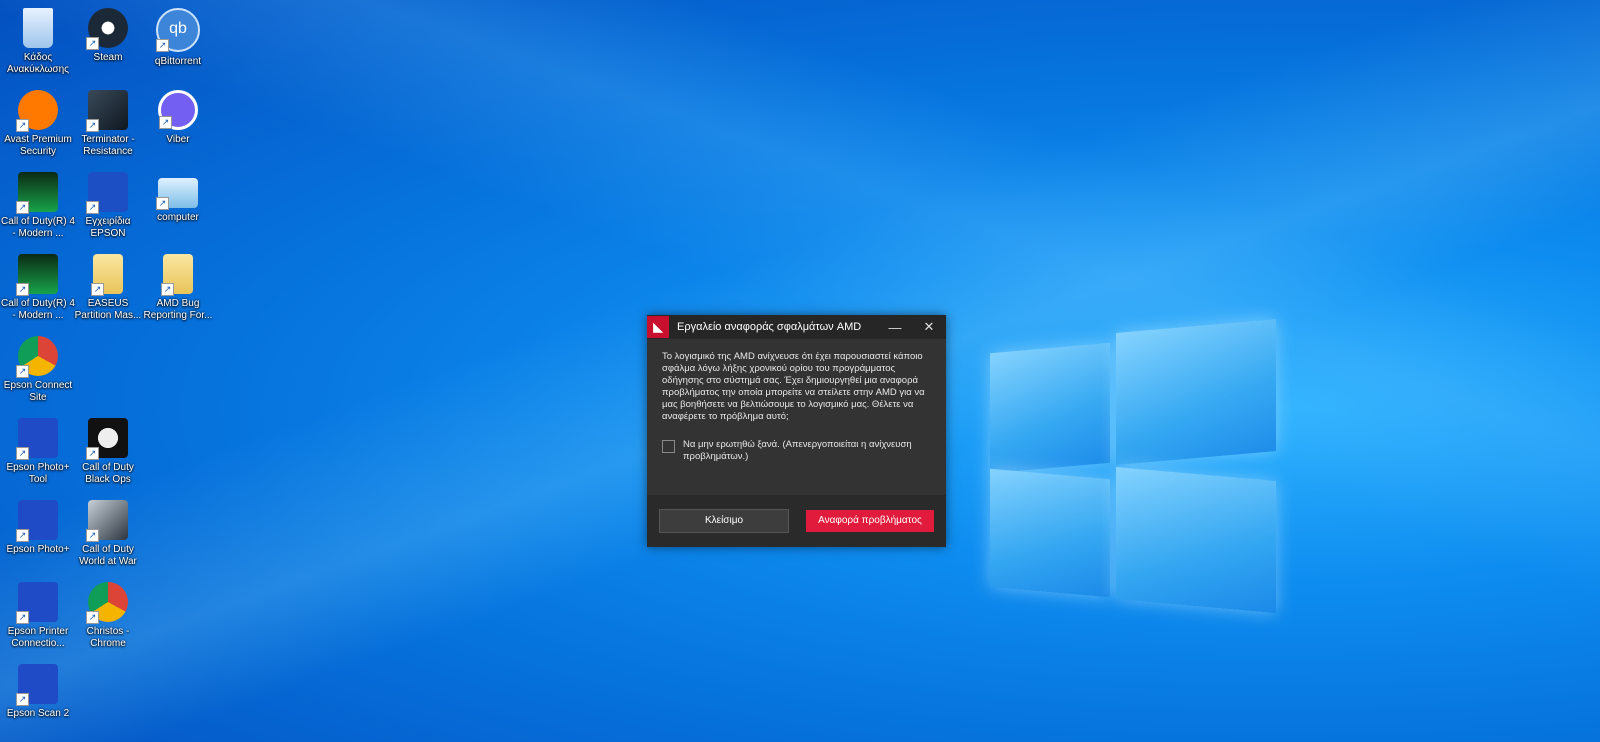  What do you see at coordinates (929, 327) in the screenshot?
I see `close-window-button: ✕` at bounding box center [929, 327].